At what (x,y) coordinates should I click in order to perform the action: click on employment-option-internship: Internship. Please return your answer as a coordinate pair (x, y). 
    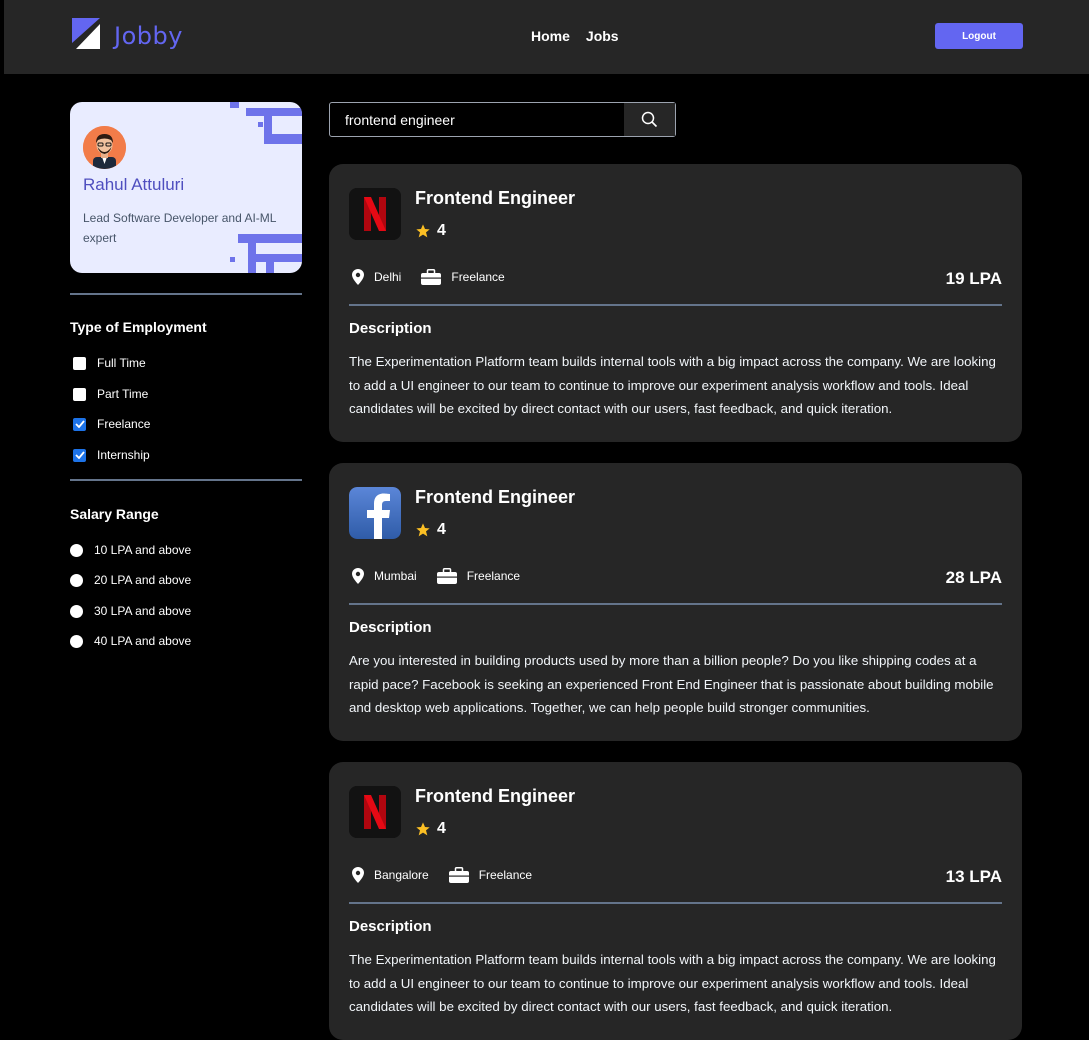
    Looking at the image, I should click on (111, 455).